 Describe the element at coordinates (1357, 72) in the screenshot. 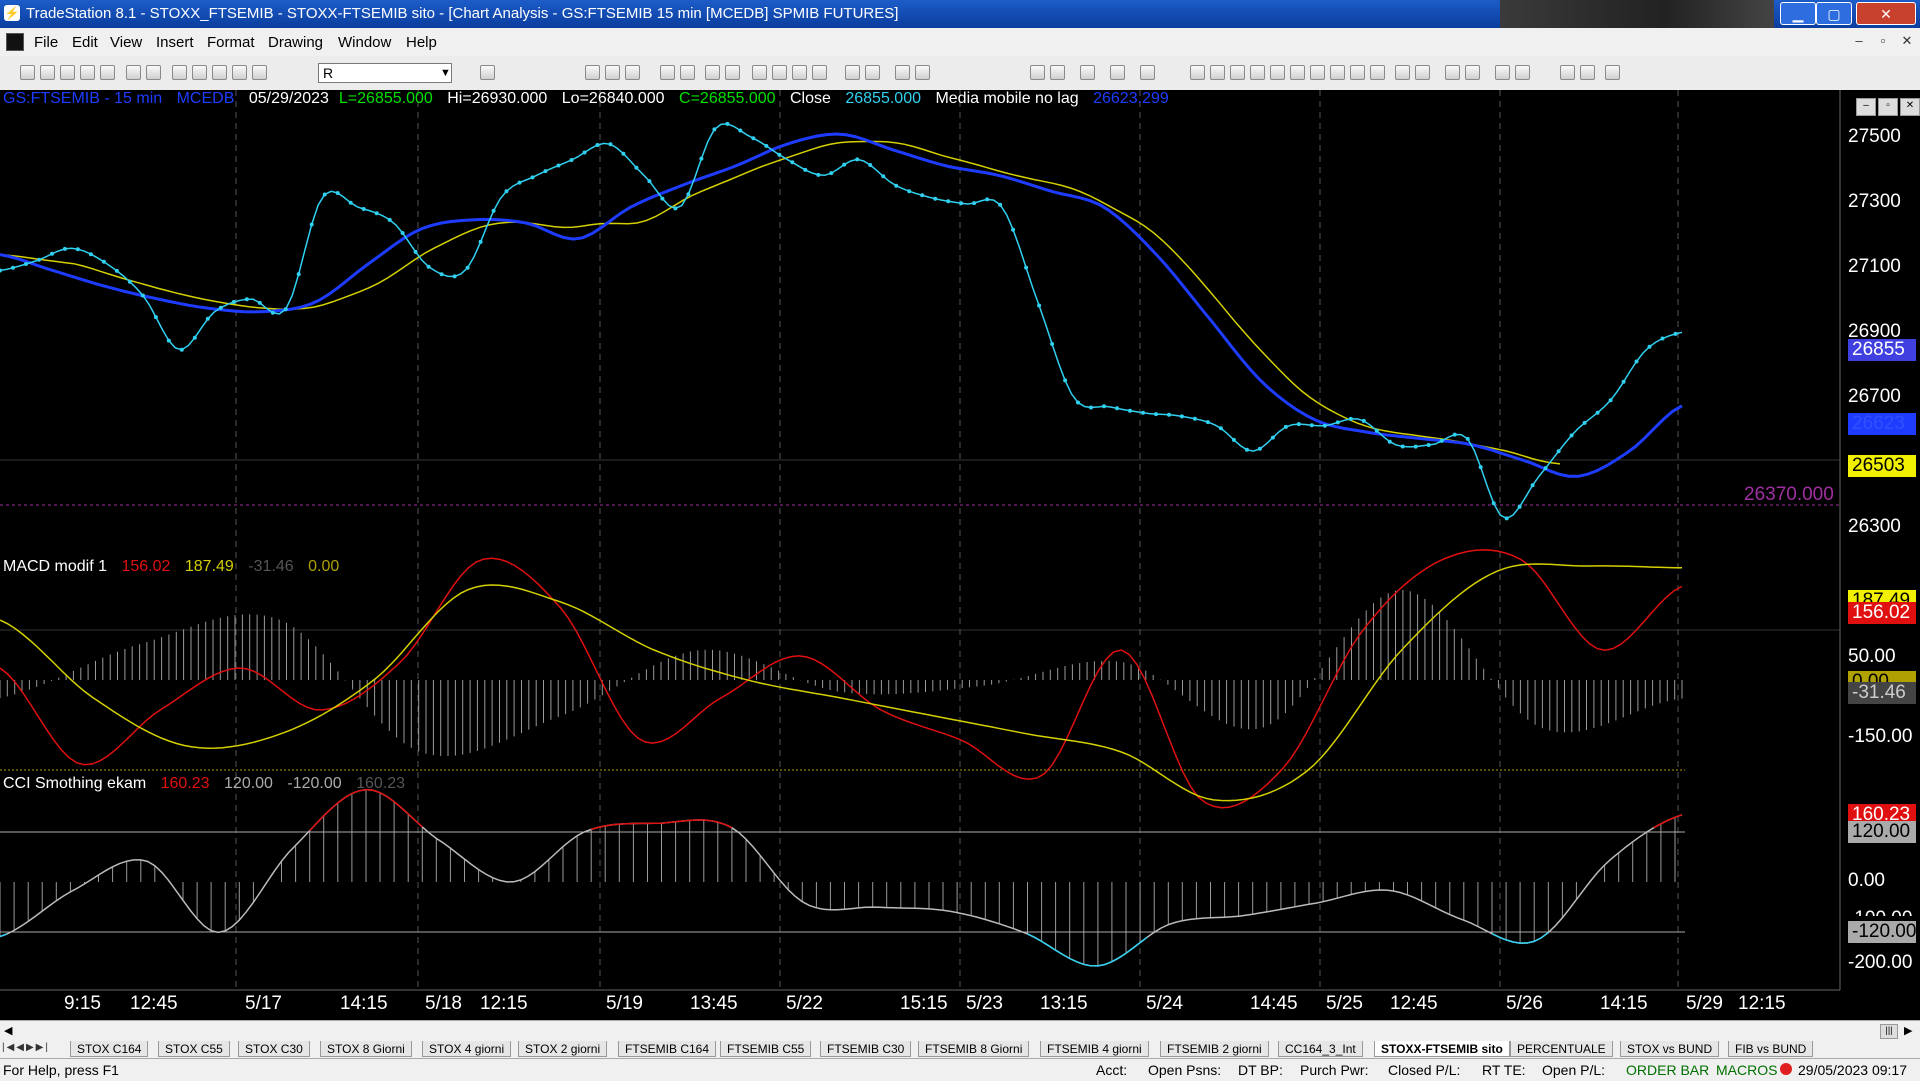

I see `pitchfork-icon` at that location.